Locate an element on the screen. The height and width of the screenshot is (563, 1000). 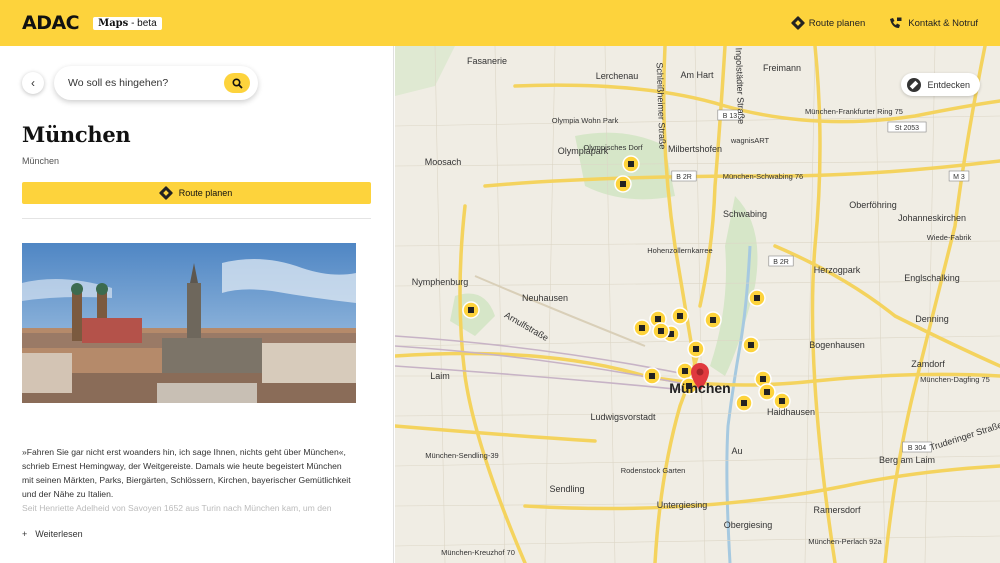
map-label: Ramersdorf is located at coordinates (837, 510).